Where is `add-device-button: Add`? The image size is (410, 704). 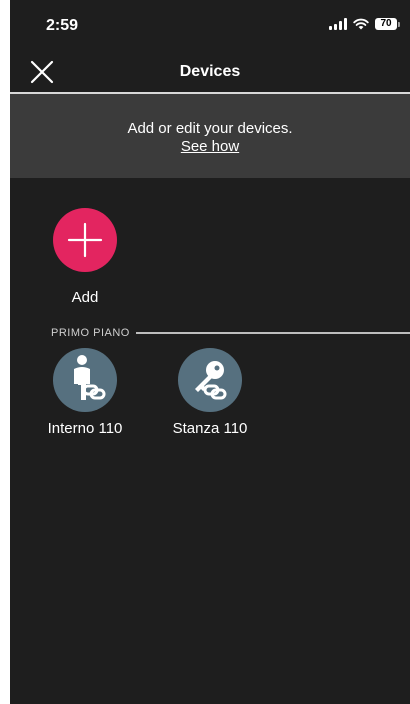
add-device-button: Add is located at coordinates (85, 257).